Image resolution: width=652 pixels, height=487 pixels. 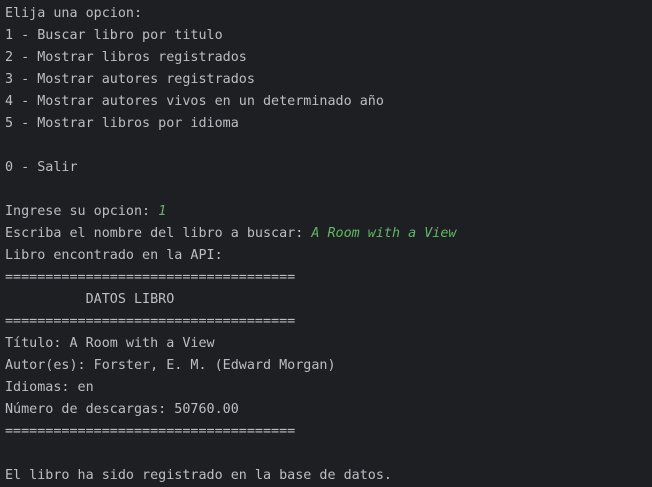 I want to click on book-data-header: DATOS LIBRO, so click(x=90, y=299).